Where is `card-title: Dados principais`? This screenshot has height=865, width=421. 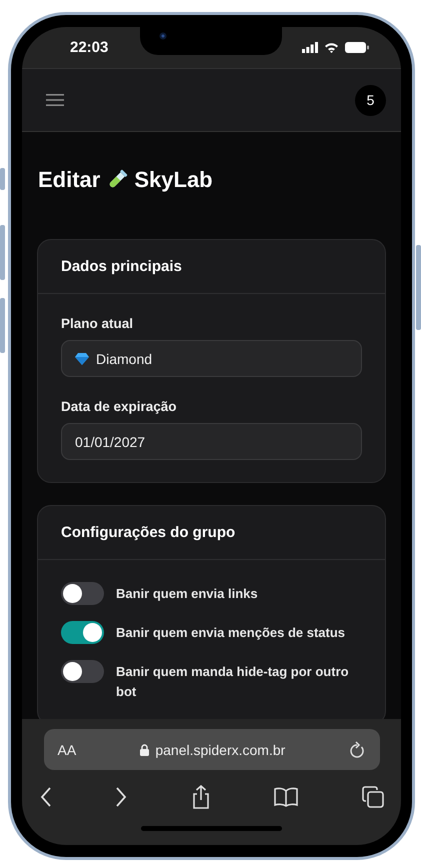 card-title: Dados principais is located at coordinates (211, 267).